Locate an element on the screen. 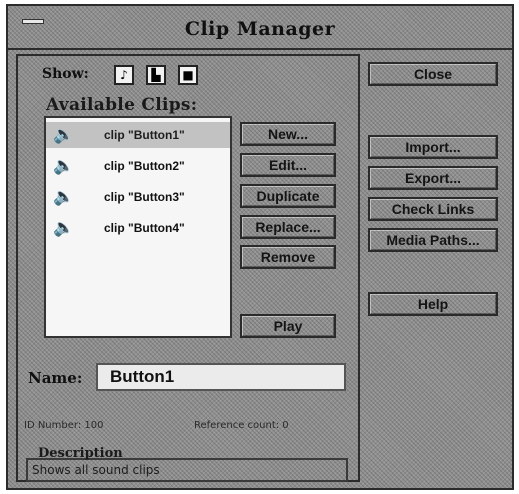  close-button: Close is located at coordinates (433, 74).